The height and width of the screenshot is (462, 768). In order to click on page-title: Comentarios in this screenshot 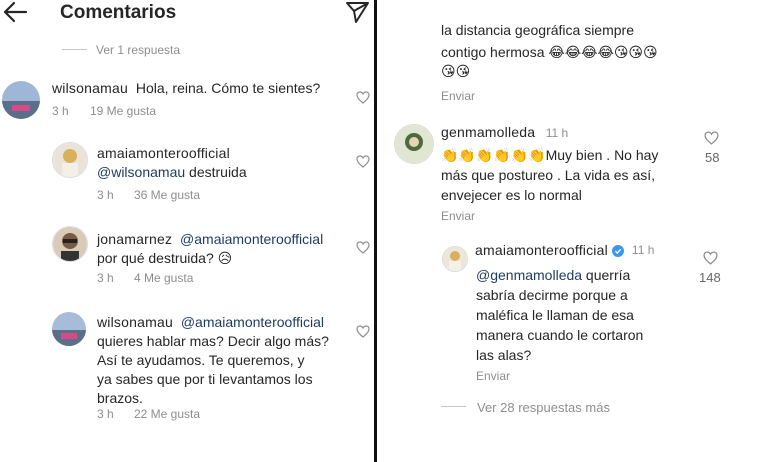, I will do `click(118, 12)`.